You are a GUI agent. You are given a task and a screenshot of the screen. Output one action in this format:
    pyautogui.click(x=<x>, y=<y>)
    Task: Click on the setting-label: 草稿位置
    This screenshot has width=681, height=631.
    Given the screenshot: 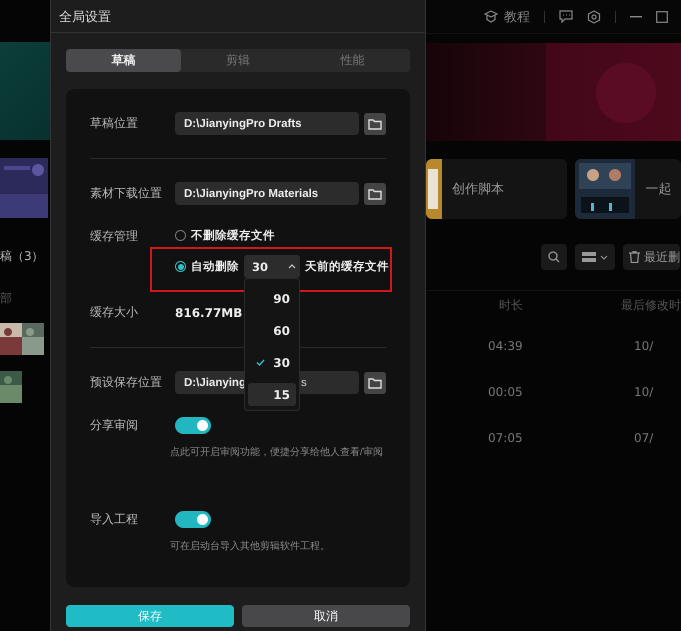 What is the action you would take?
    pyautogui.click(x=114, y=123)
    